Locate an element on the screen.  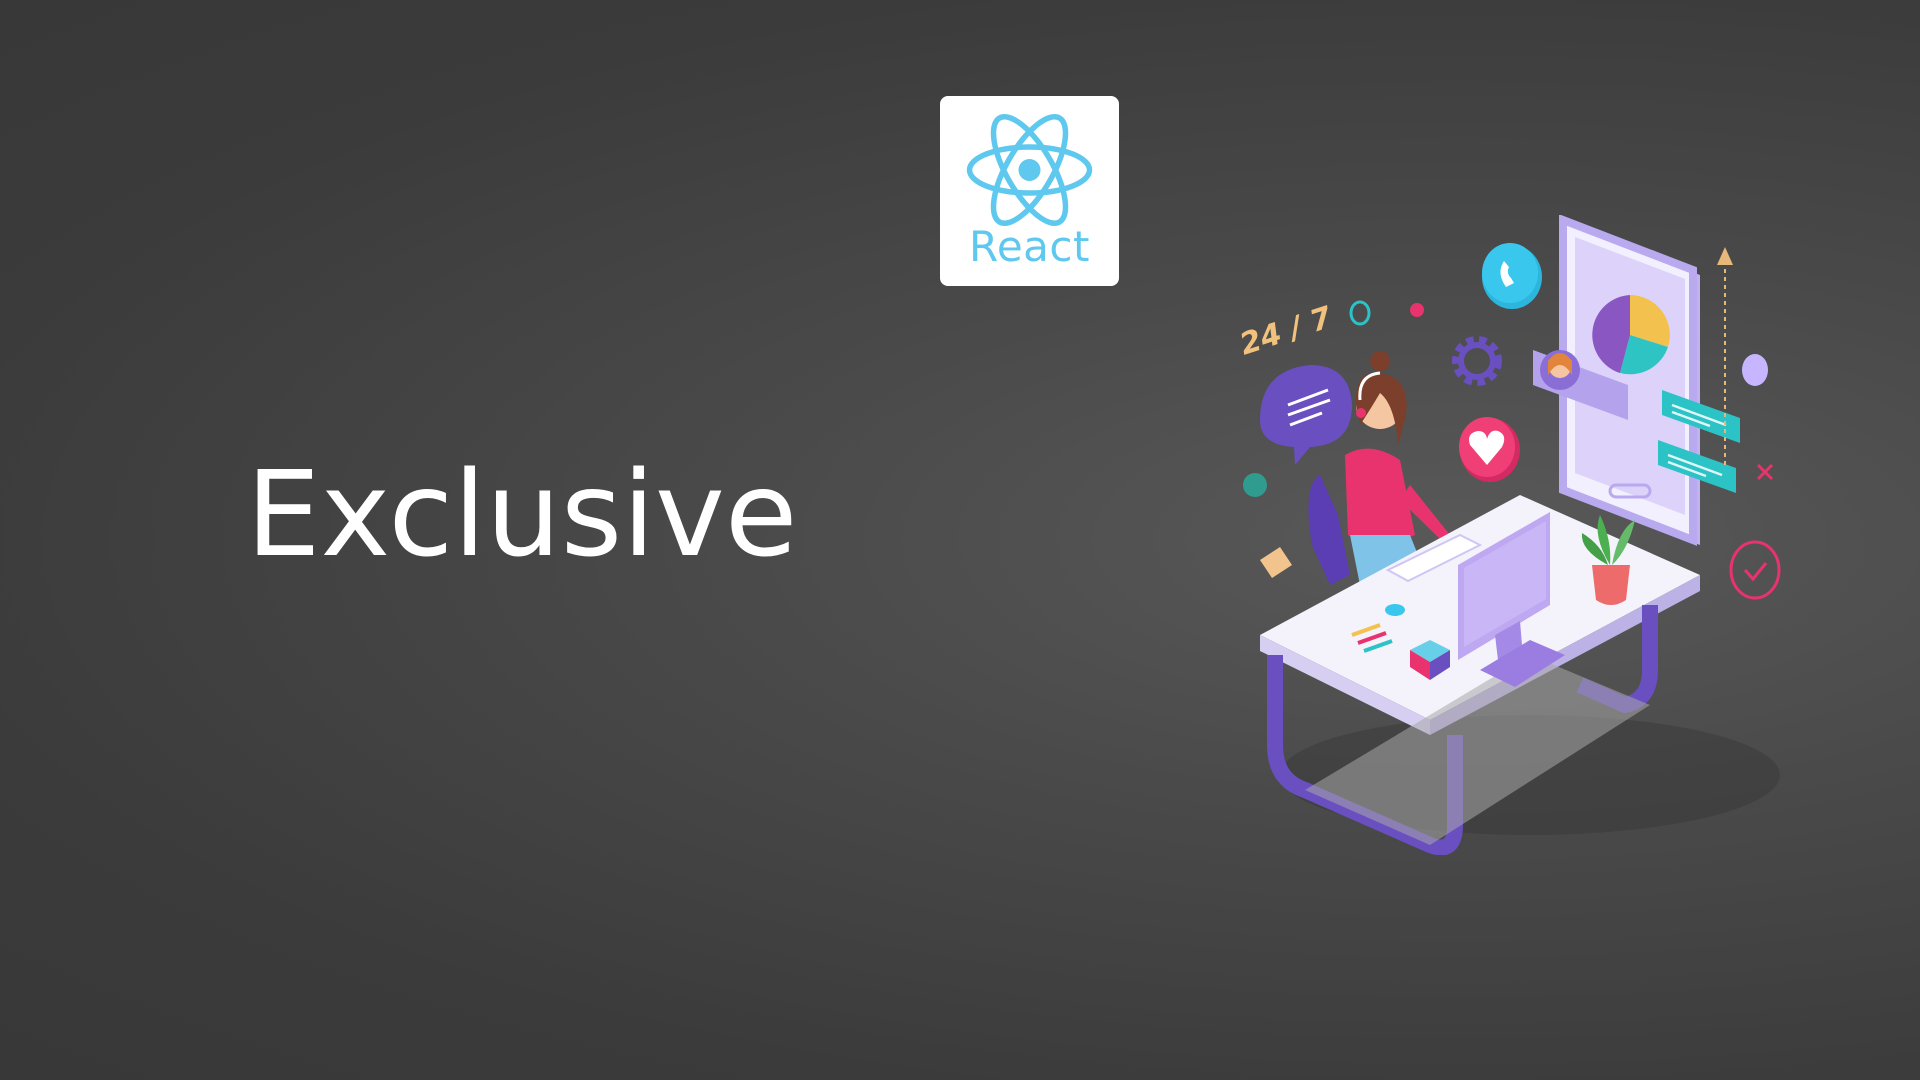
headline: Exclusive is located at coordinates (522, 514).